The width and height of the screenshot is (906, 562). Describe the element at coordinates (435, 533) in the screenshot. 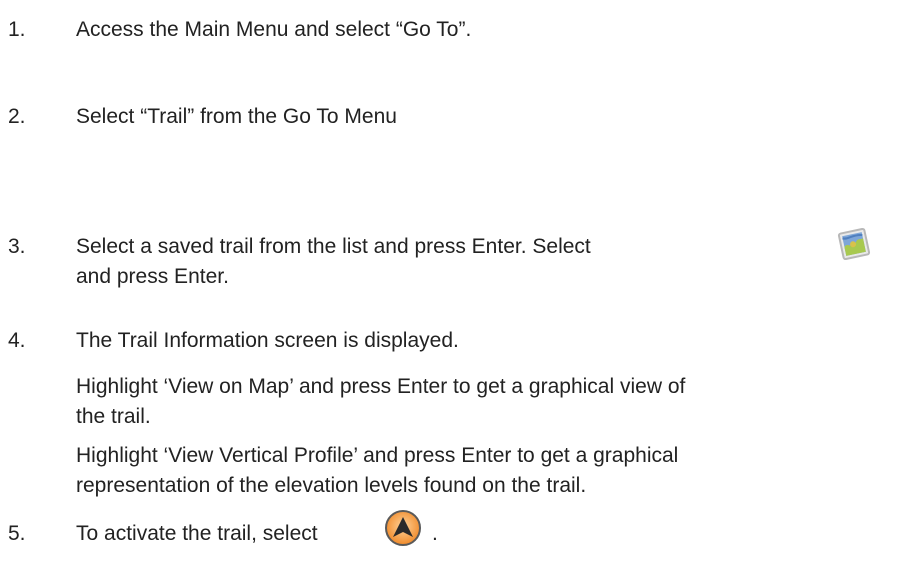

I see `step-5-suffix: .` at that location.